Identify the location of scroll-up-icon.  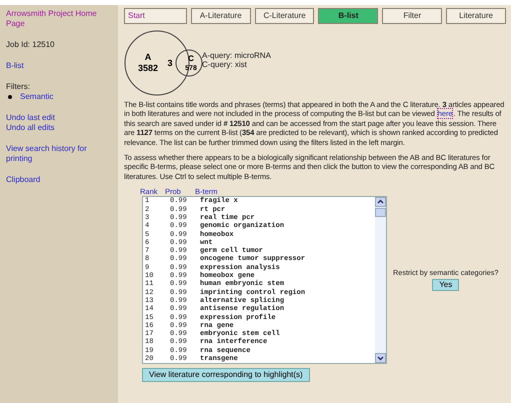
(380, 202).